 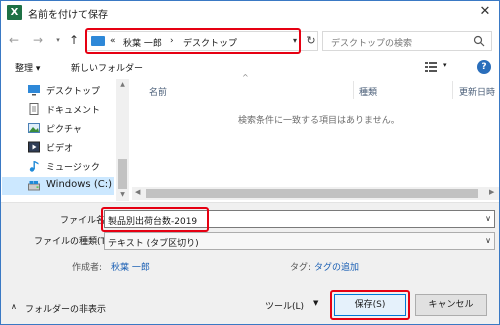 What do you see at coordinates (336, 266) in the screenshot?
I see `add-tag-link: タグの追加` at bounding box center [336, 266].